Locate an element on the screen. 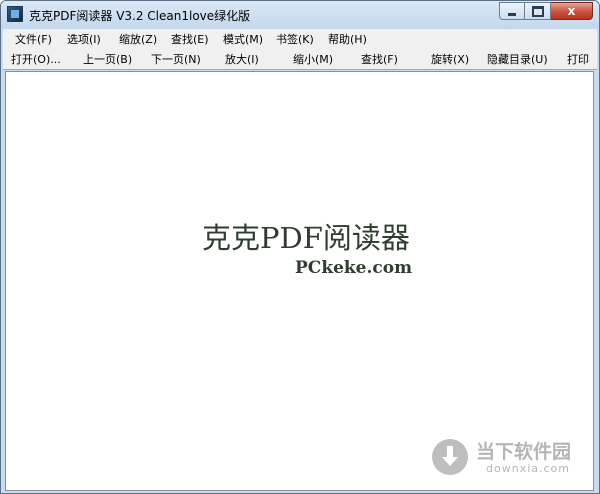  maximize-button is located at coordinates (538, 11).